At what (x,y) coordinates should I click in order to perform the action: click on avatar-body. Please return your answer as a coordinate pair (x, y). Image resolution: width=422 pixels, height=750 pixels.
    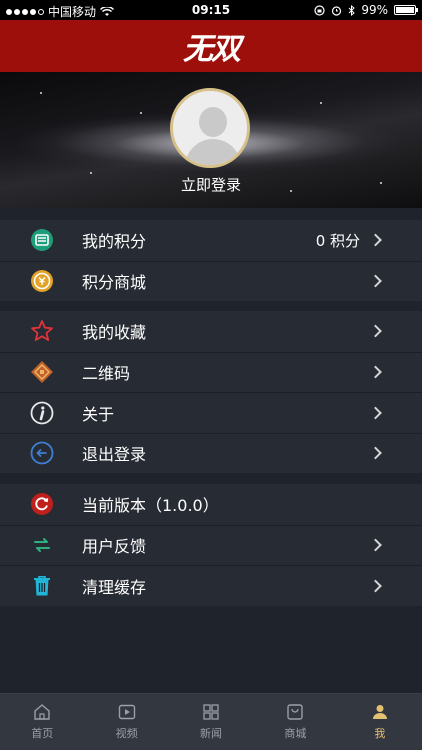
    Looking at the image, I should click on (213, 152).